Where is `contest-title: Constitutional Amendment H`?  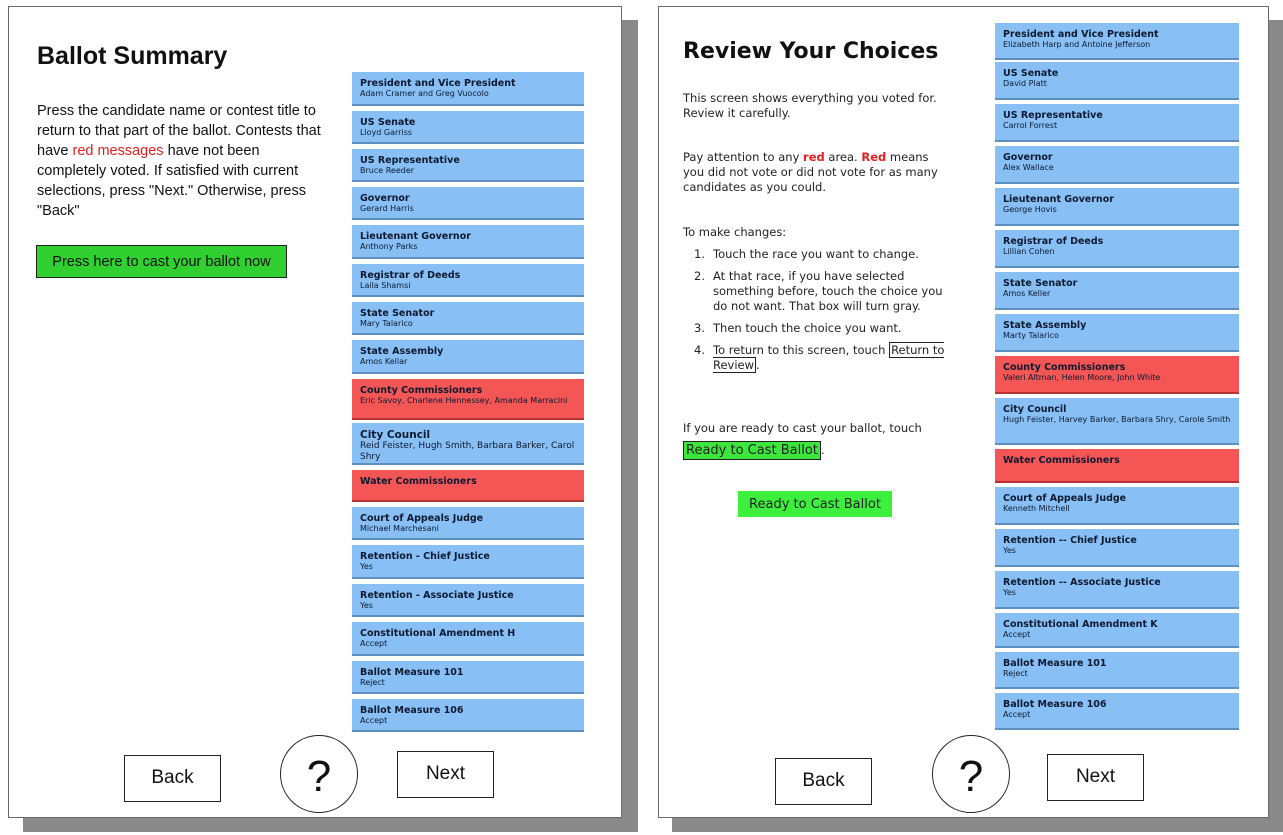
contest-title: Constitutional Amendment H is located at coordinates (438, 633).